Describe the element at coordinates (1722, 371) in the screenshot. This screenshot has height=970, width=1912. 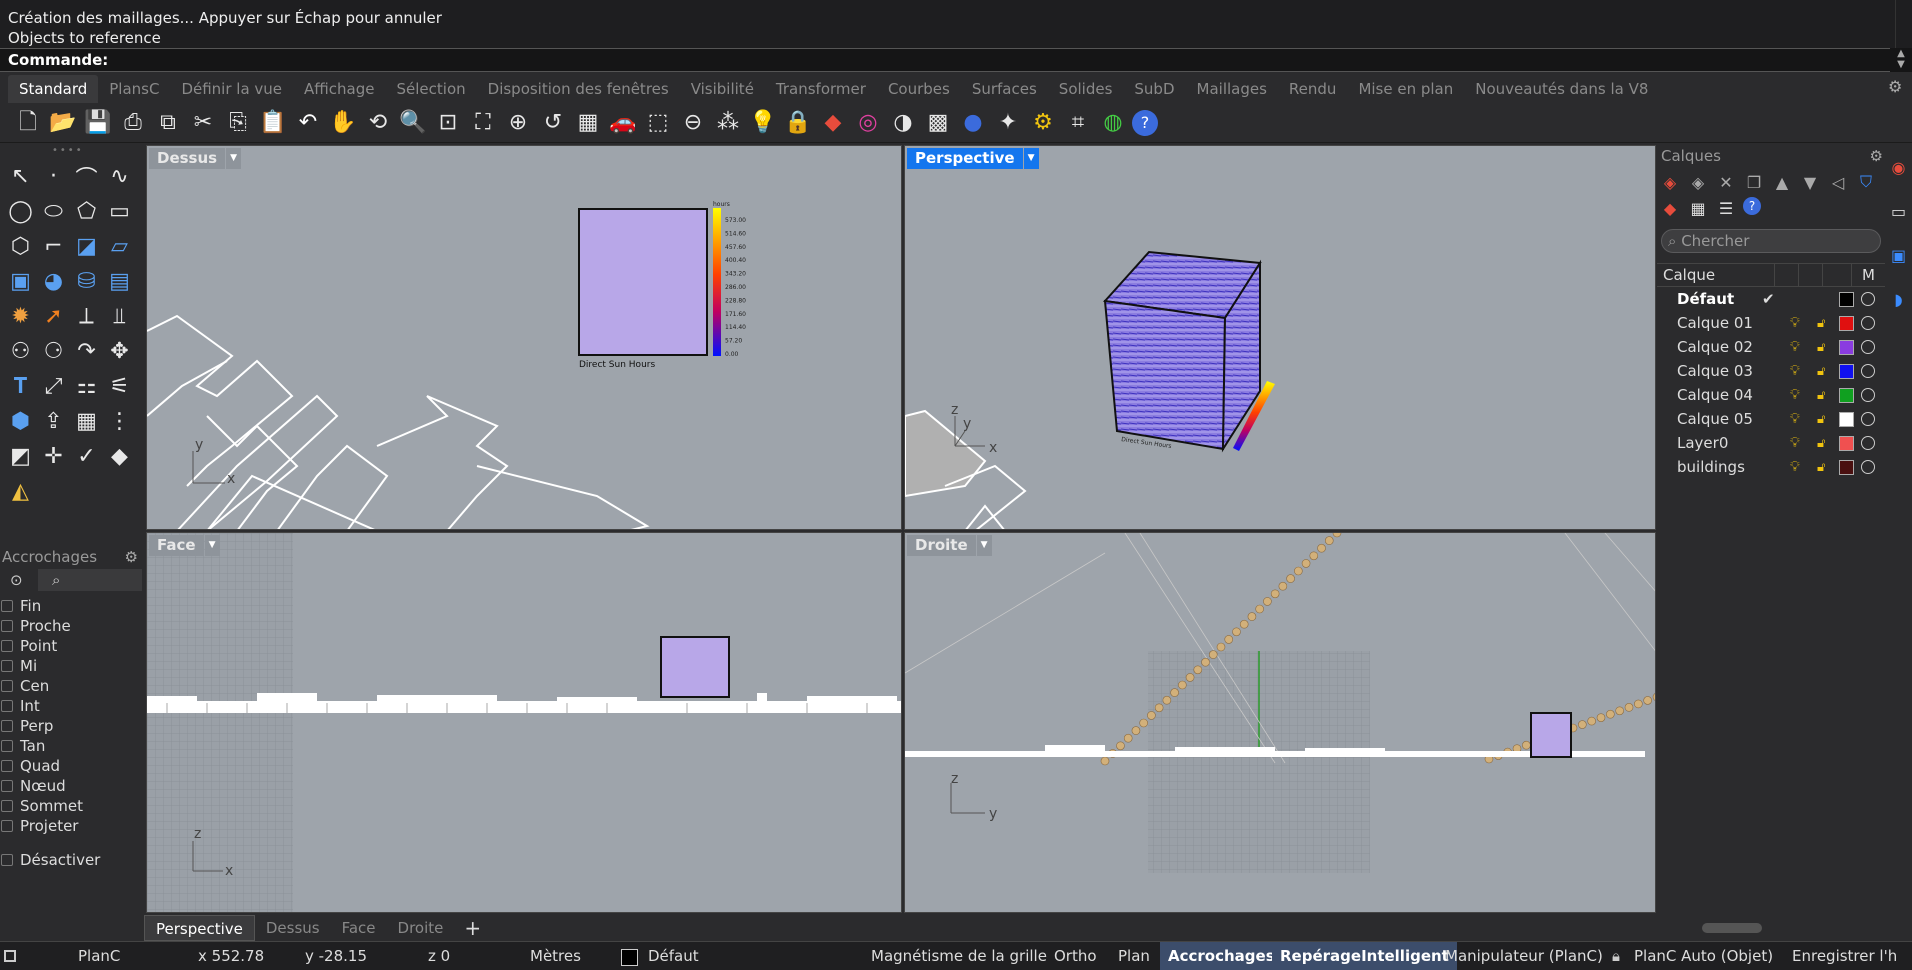
I see `layer-name: Calque 03` at that location.